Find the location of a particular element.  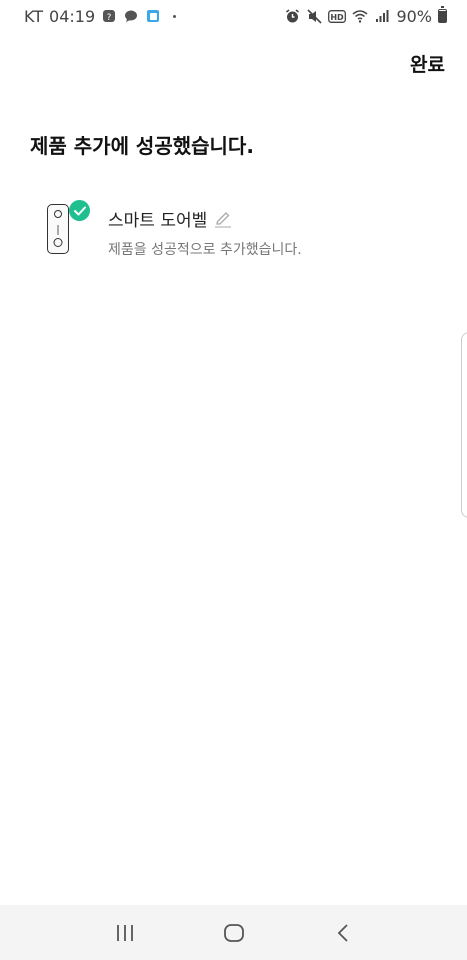

recent-apps-button is located at coordinates (125, 933).